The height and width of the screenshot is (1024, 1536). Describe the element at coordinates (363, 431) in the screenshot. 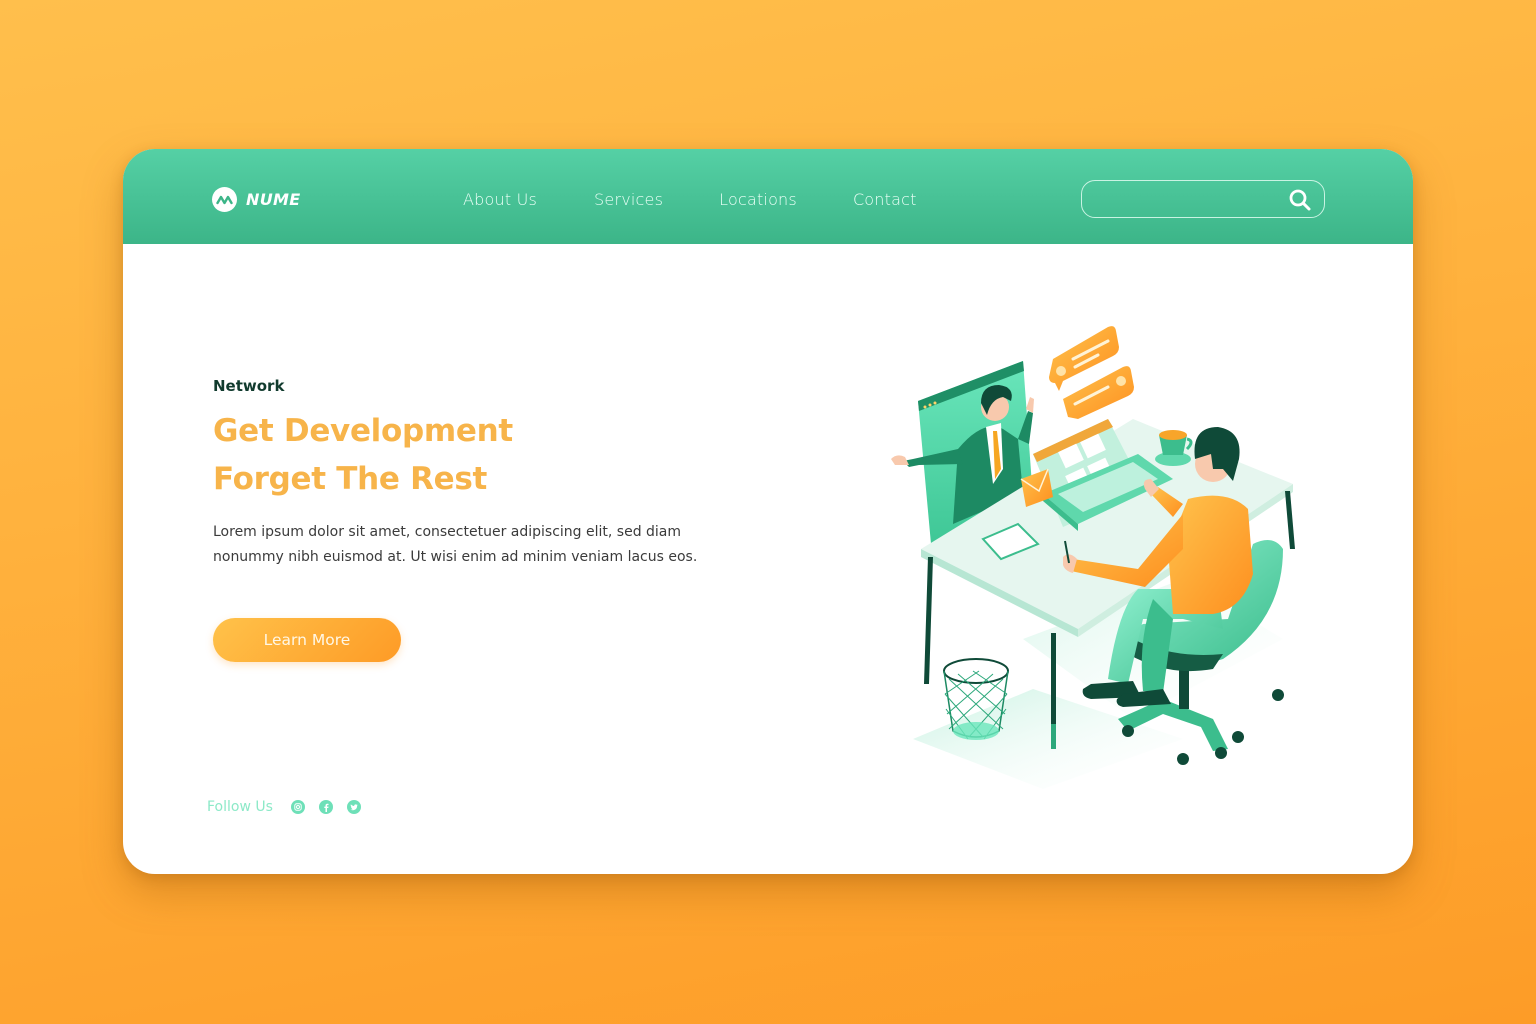

I see `headline-line-1: Get Development` at that location.